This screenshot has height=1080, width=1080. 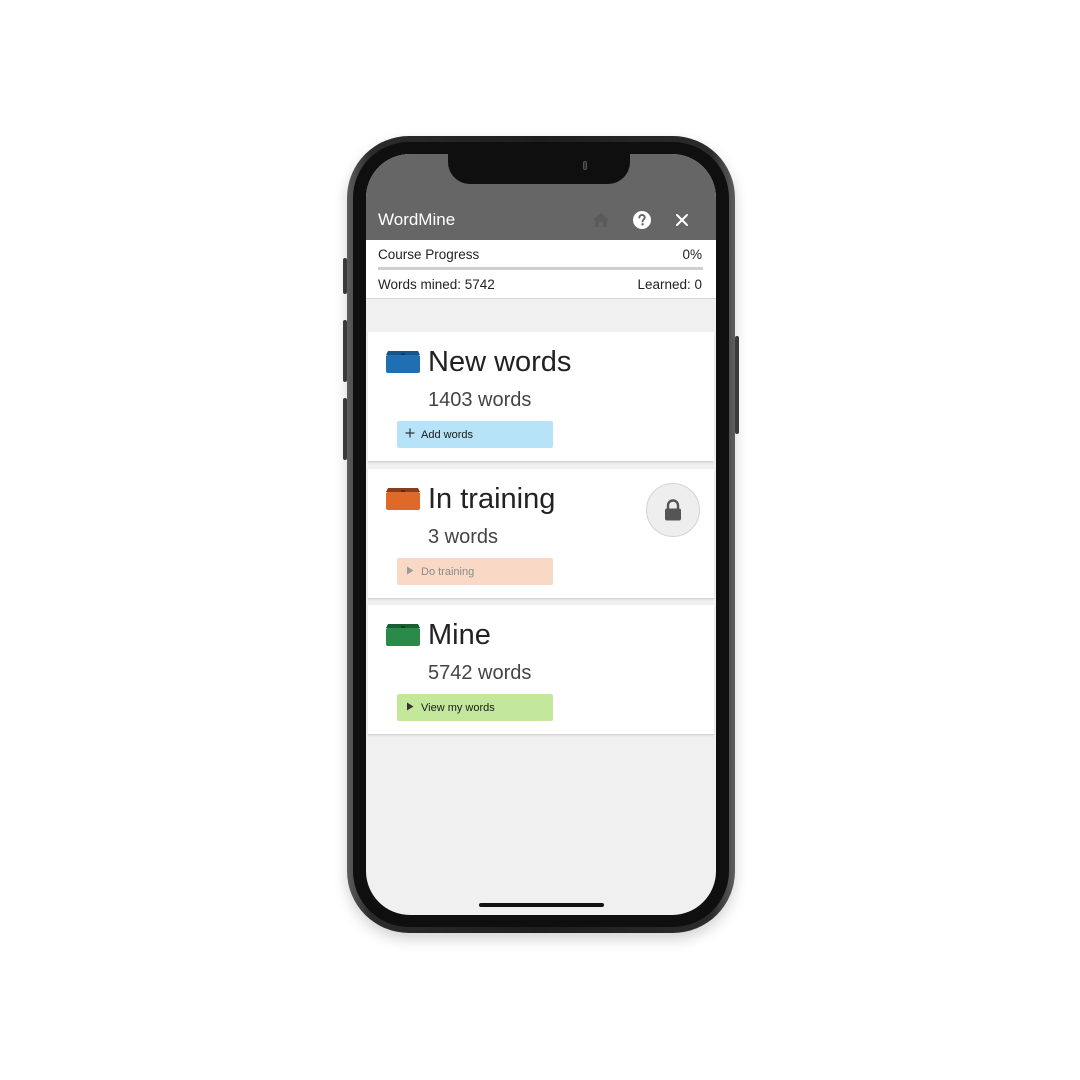 I want to click on in-training-count: 3 words, so click(x=463, y=537).